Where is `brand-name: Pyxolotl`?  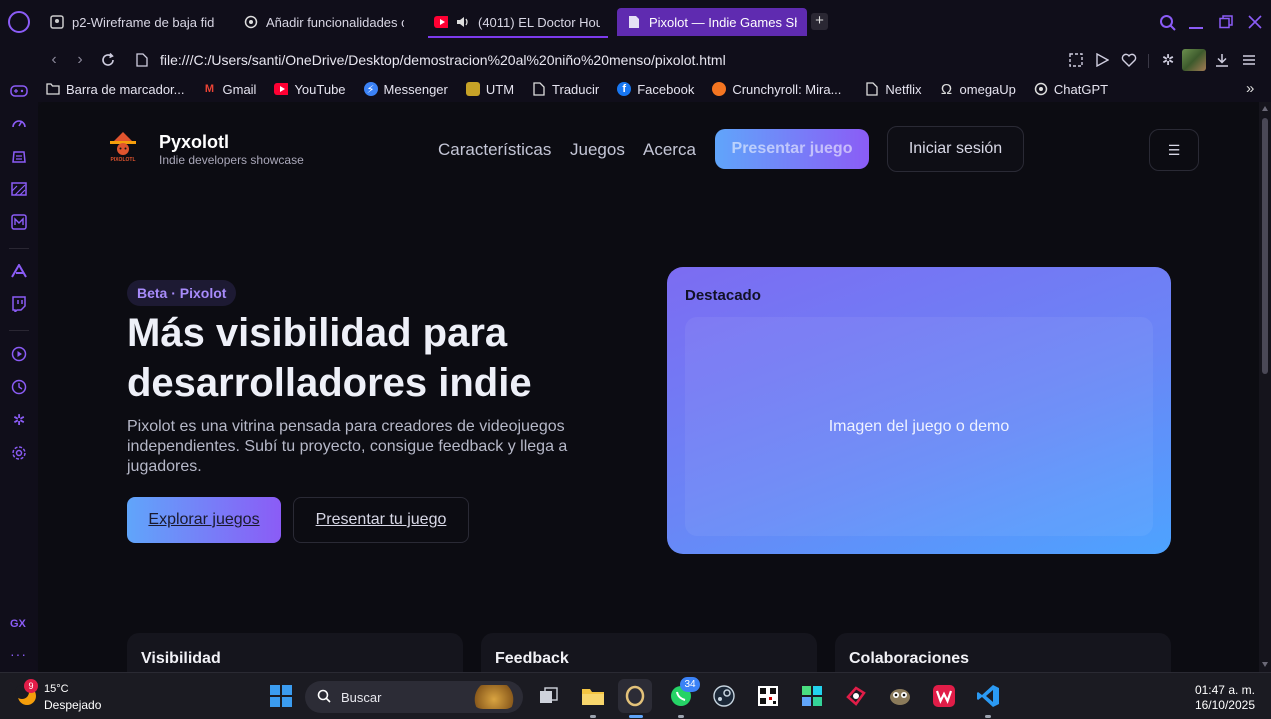
brand-name: Pyxolotl is located at coordinates (194, 142).